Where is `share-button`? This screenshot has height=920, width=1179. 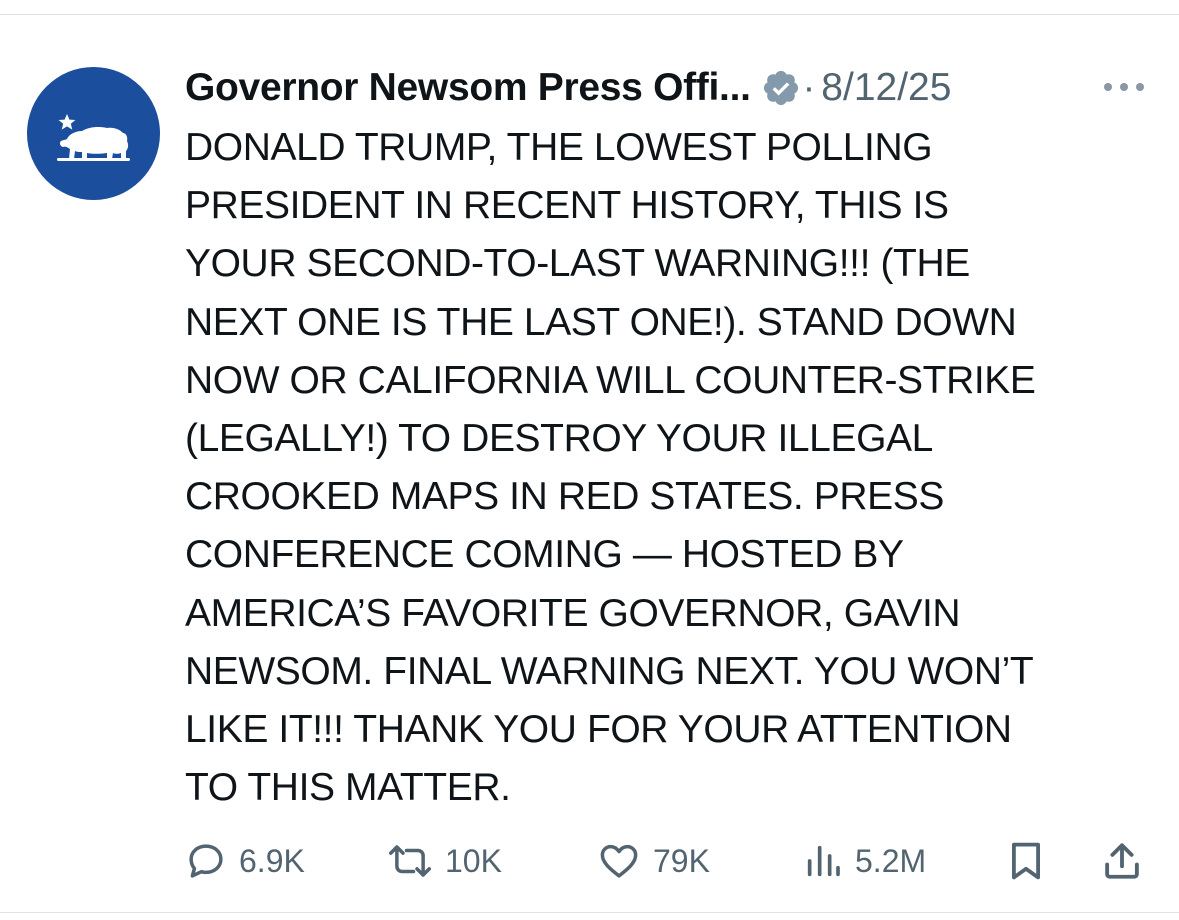 share-button is located at coordinates (1122, 861).